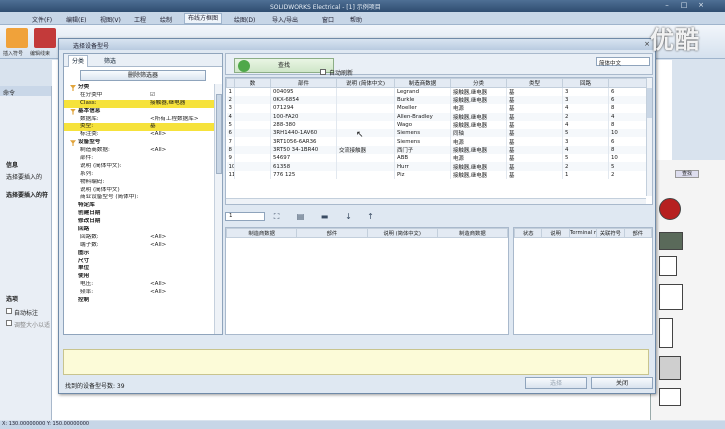 The image size is (725, 429). What do you see at coordinates (42, 19) in the screenshot?
I see `menu-file: 文件(F)` at bounding box center [42, 19].